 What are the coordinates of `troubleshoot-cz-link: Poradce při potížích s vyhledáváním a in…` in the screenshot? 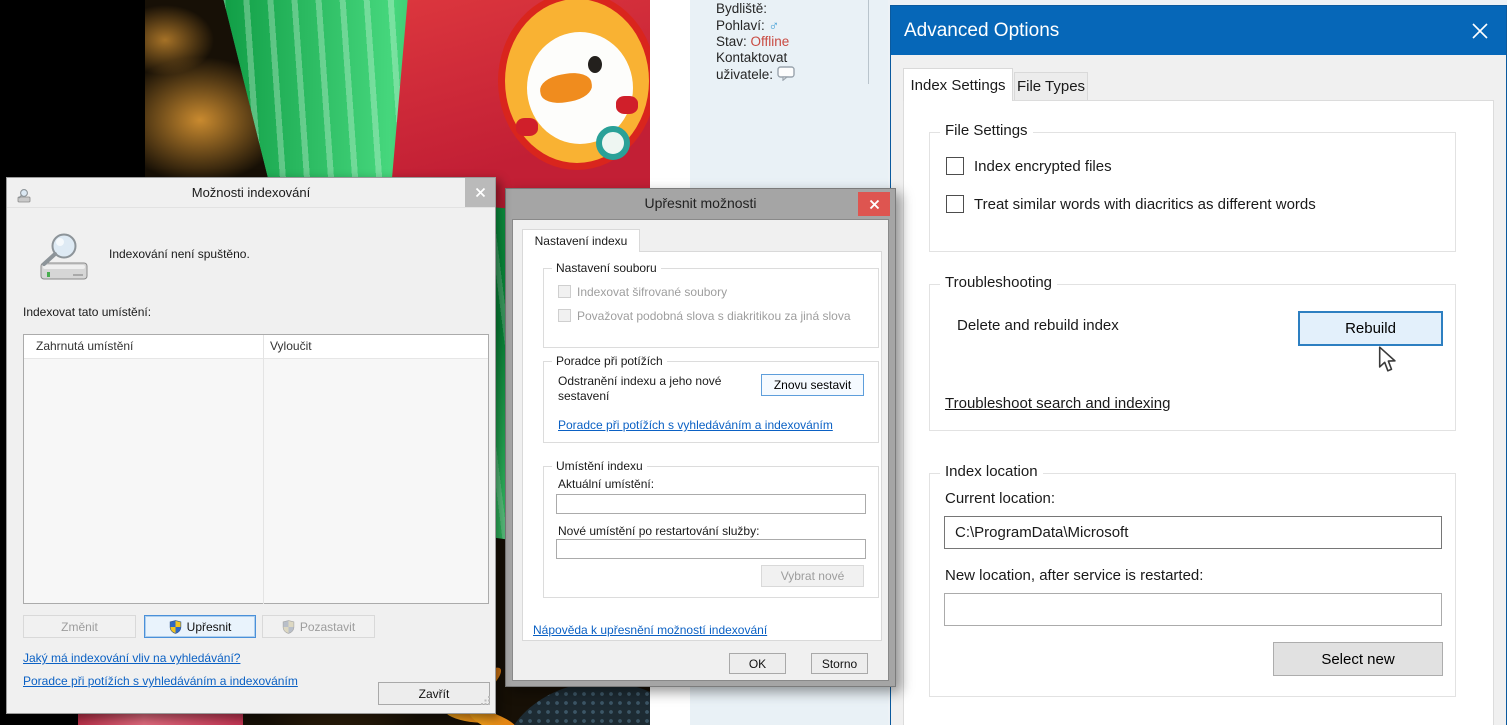 It's located at (695, 425).